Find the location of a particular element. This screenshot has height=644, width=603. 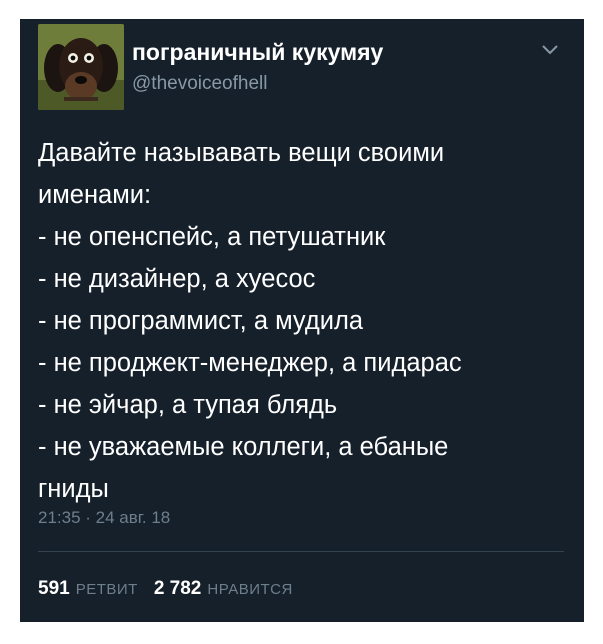

likes-label: НРАВИТСЯ is located at coordinates (249, 589).